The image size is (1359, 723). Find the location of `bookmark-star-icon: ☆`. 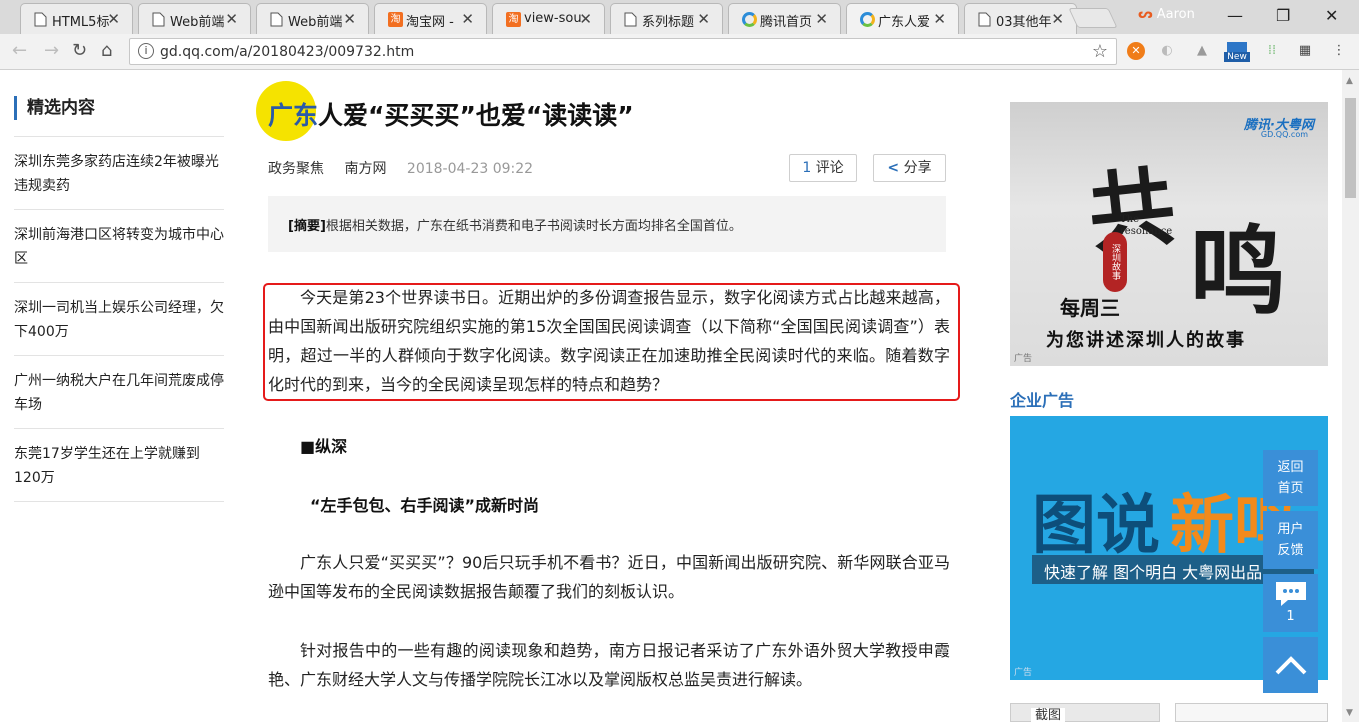

bookmark-star-icon: ☆ is located at coordinates (1100, 51).